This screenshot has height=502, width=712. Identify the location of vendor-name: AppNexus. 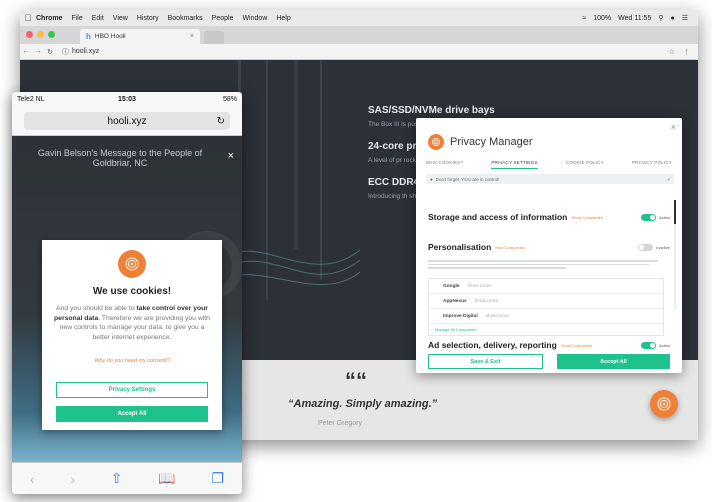
(455, 301).